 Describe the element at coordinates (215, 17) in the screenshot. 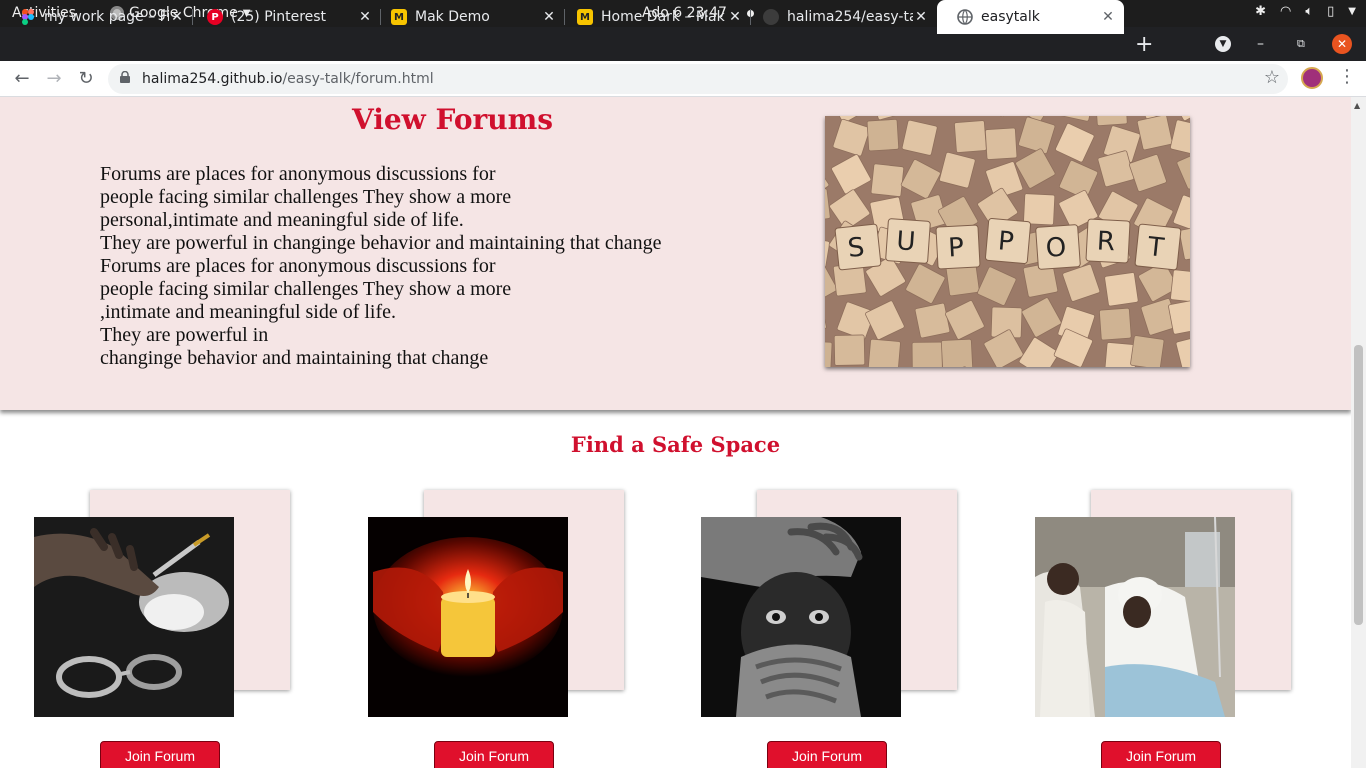

I see `pinterest-icon: P` at that location.